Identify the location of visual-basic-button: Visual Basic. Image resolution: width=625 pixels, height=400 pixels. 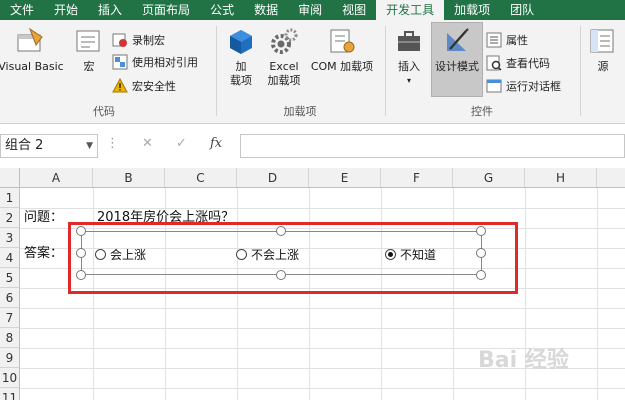
(34, 50).